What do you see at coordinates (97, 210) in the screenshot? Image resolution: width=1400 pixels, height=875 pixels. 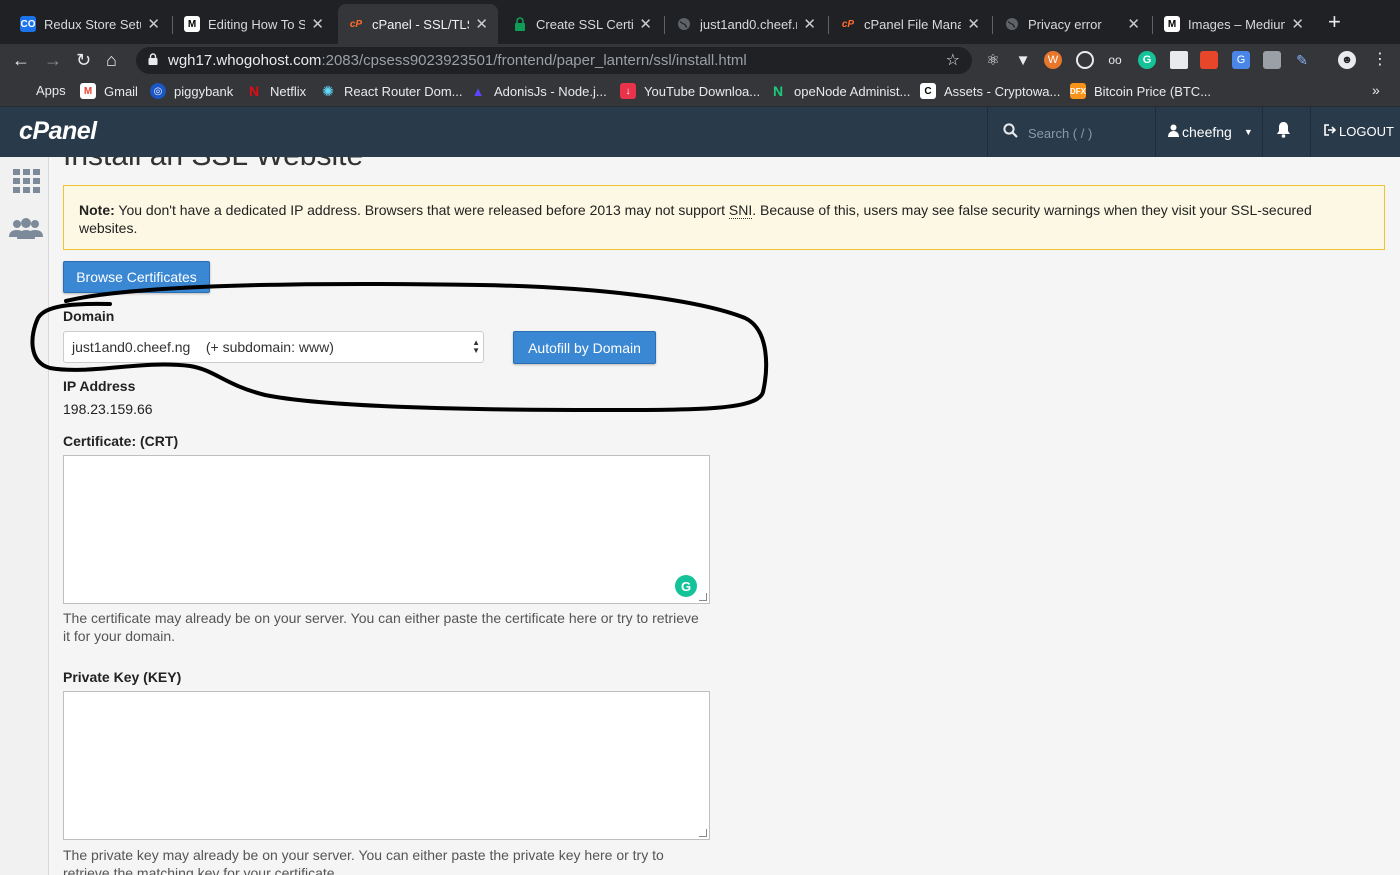 I see `note-label: Note:` at bounding box center [97, 210].